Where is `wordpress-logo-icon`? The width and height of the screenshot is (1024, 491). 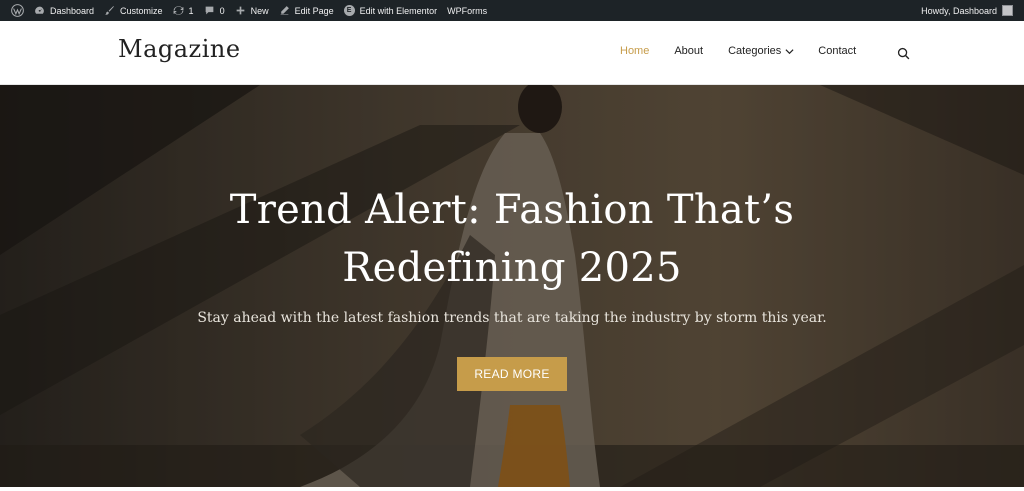 wordpress-logo-icon is located at coordinates (17, 10).